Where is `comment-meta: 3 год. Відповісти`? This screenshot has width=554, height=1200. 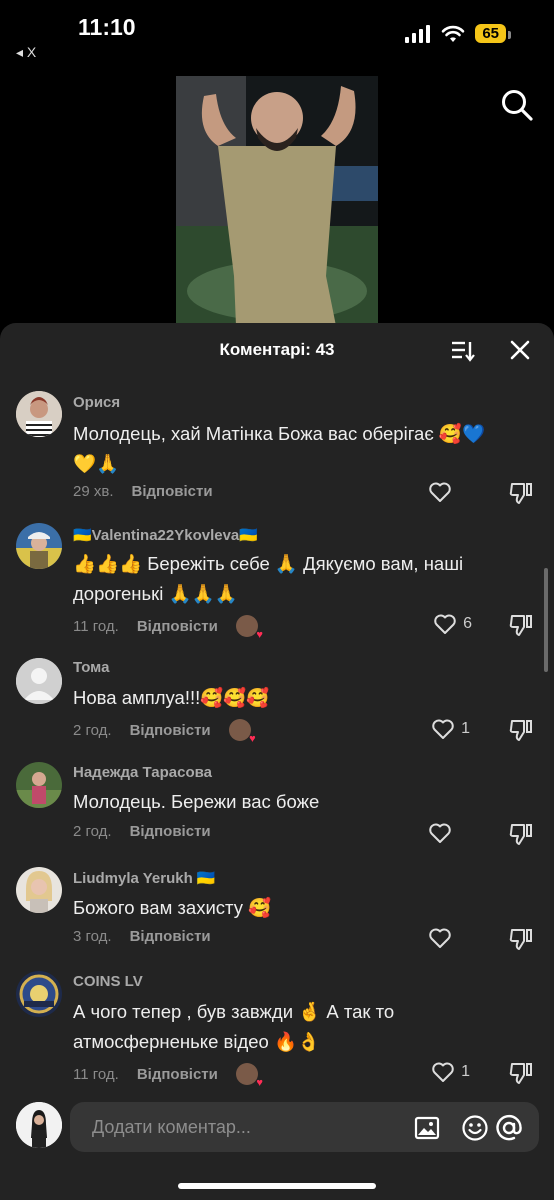
comment-meta: 3 год. Відповісти is located at coordinates (142, 936).